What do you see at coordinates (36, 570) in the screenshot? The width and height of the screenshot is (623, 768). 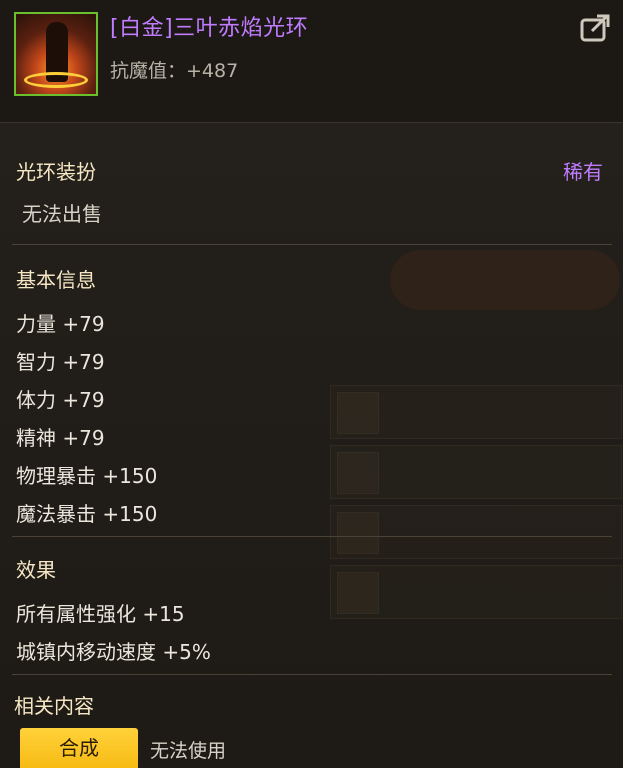 I see `effects-title: 效果` at bounding box center [36, 570].